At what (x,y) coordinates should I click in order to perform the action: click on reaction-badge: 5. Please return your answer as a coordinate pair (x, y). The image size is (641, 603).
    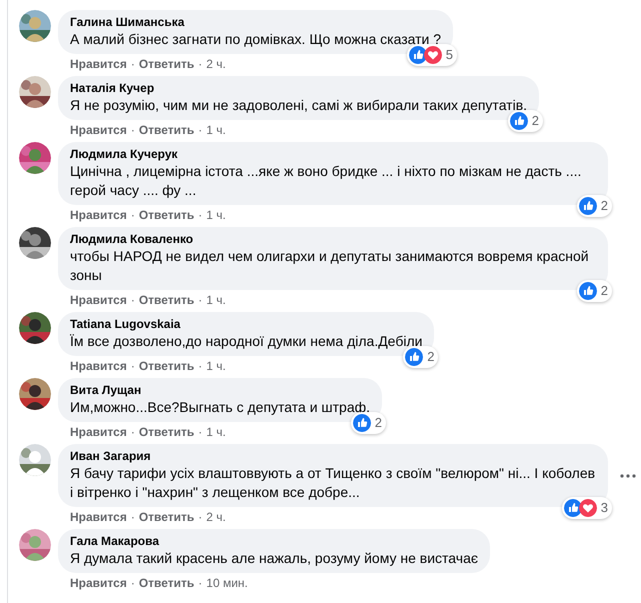
    Looking at the image, I should click on (432, 55).